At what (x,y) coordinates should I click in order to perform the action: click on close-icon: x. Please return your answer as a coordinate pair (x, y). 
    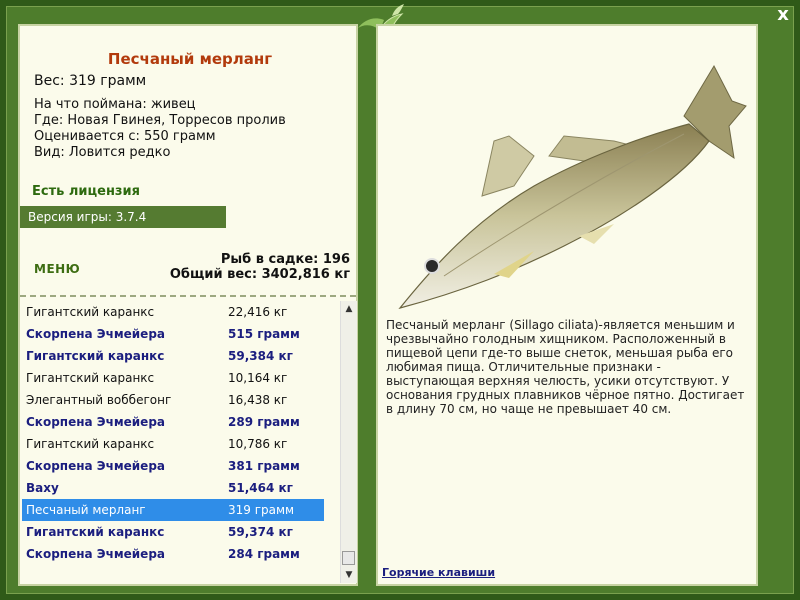
    Looking at the image, I should click on (783, 14).